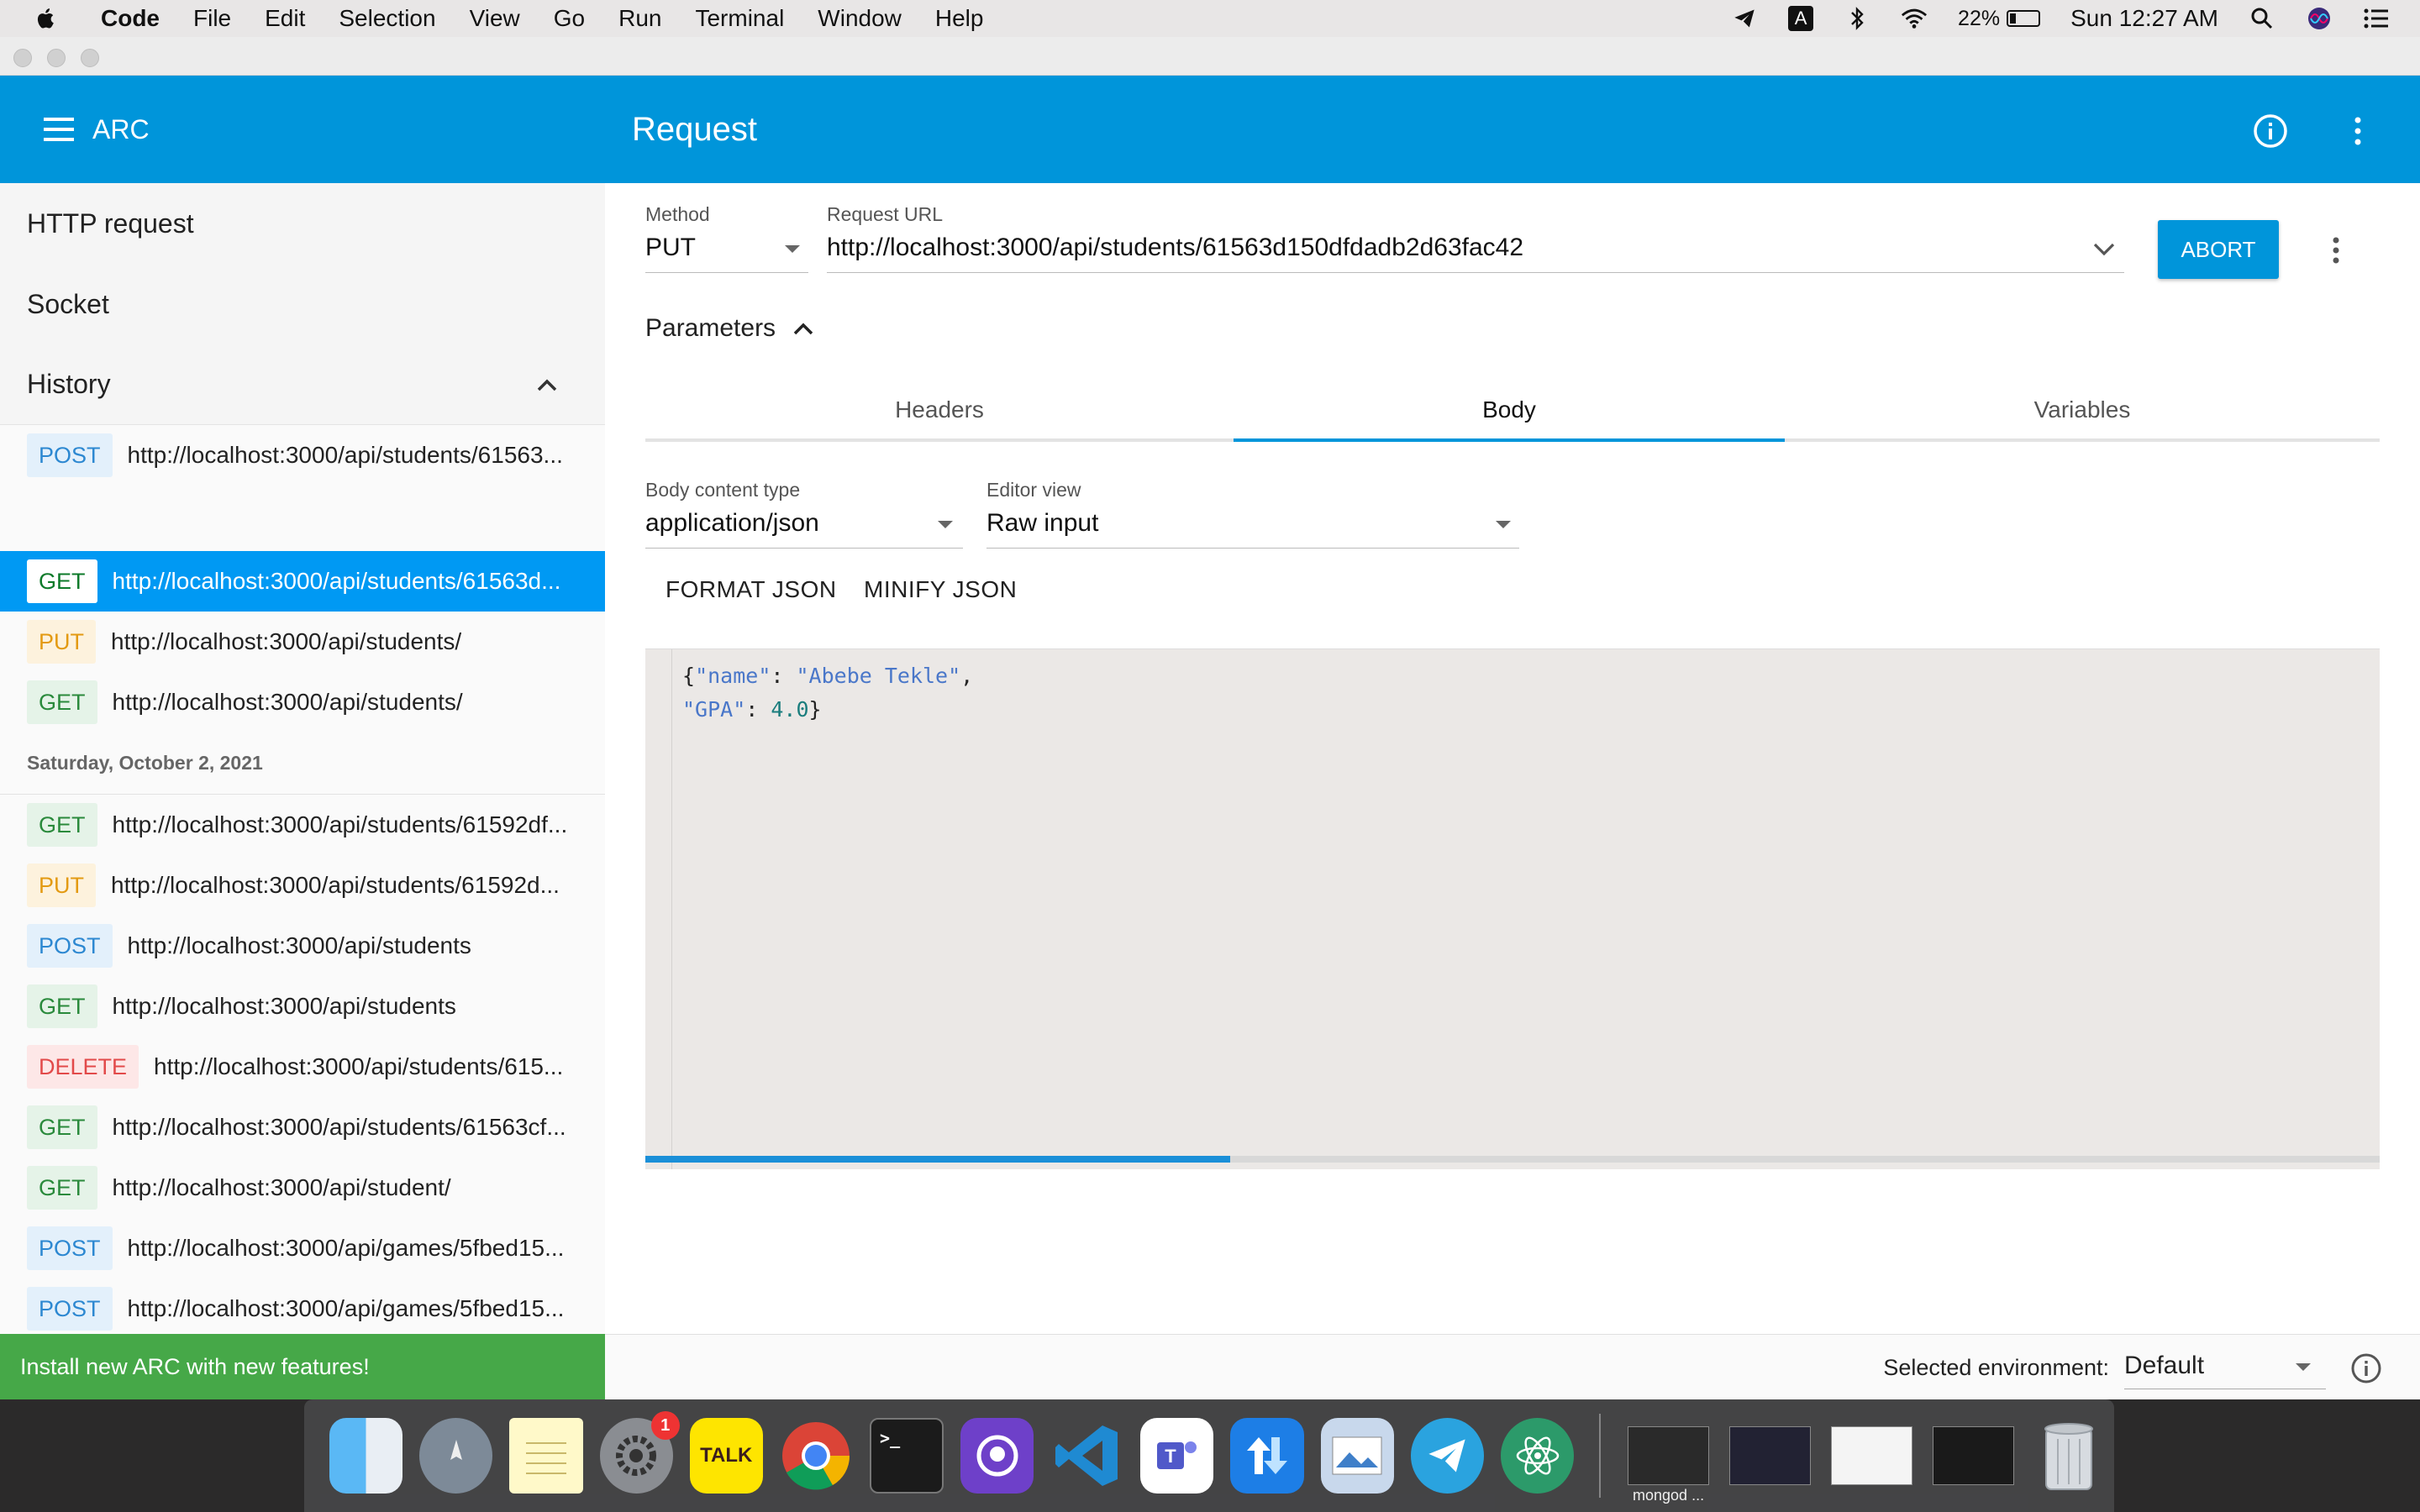 Image resolution: width=2420 pixels, height=1512 pixels. I want to click on code-line: {"name": "Abebe Tekle",, so click(828, 676).